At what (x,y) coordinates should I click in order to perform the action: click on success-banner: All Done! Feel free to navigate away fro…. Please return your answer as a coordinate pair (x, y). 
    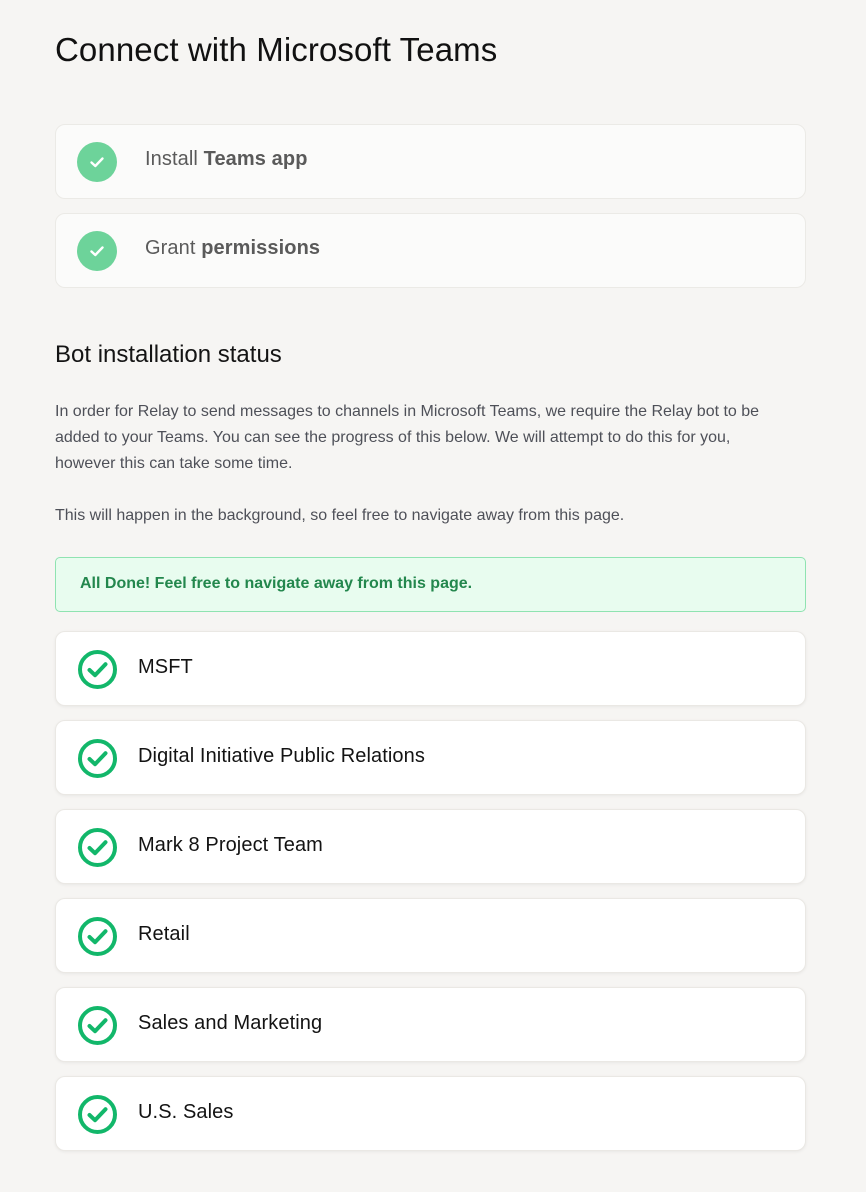
    Looking at the image, I should click on (430, 584).